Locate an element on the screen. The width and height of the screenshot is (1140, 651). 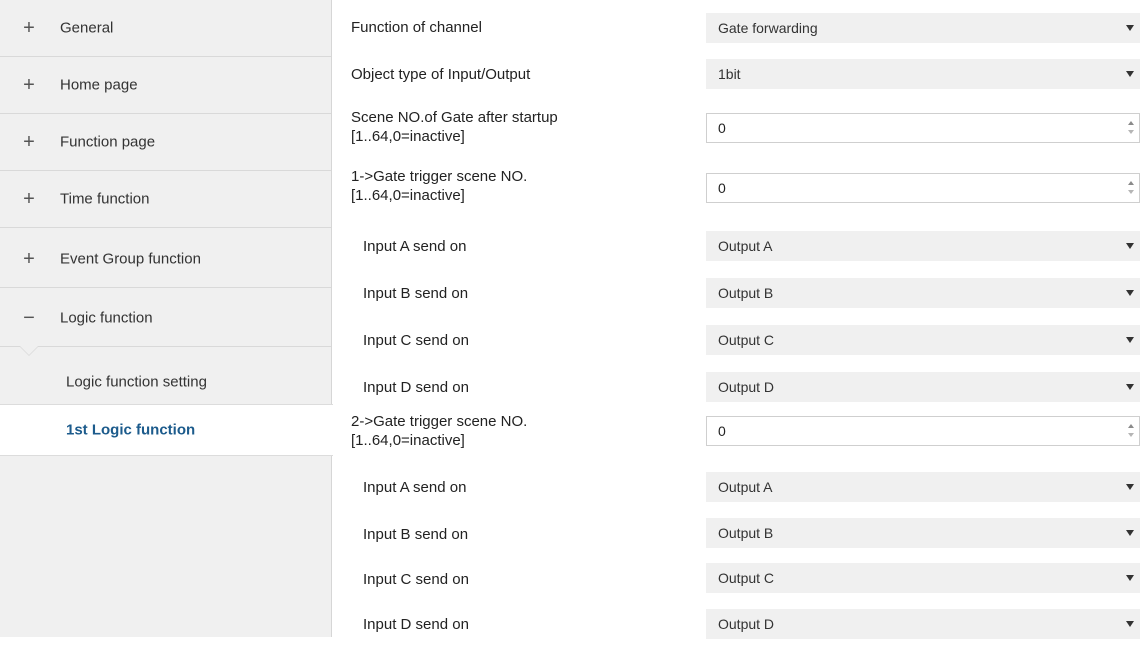
object-type-dropdown: 1bit is located at coordinates (923, 74).